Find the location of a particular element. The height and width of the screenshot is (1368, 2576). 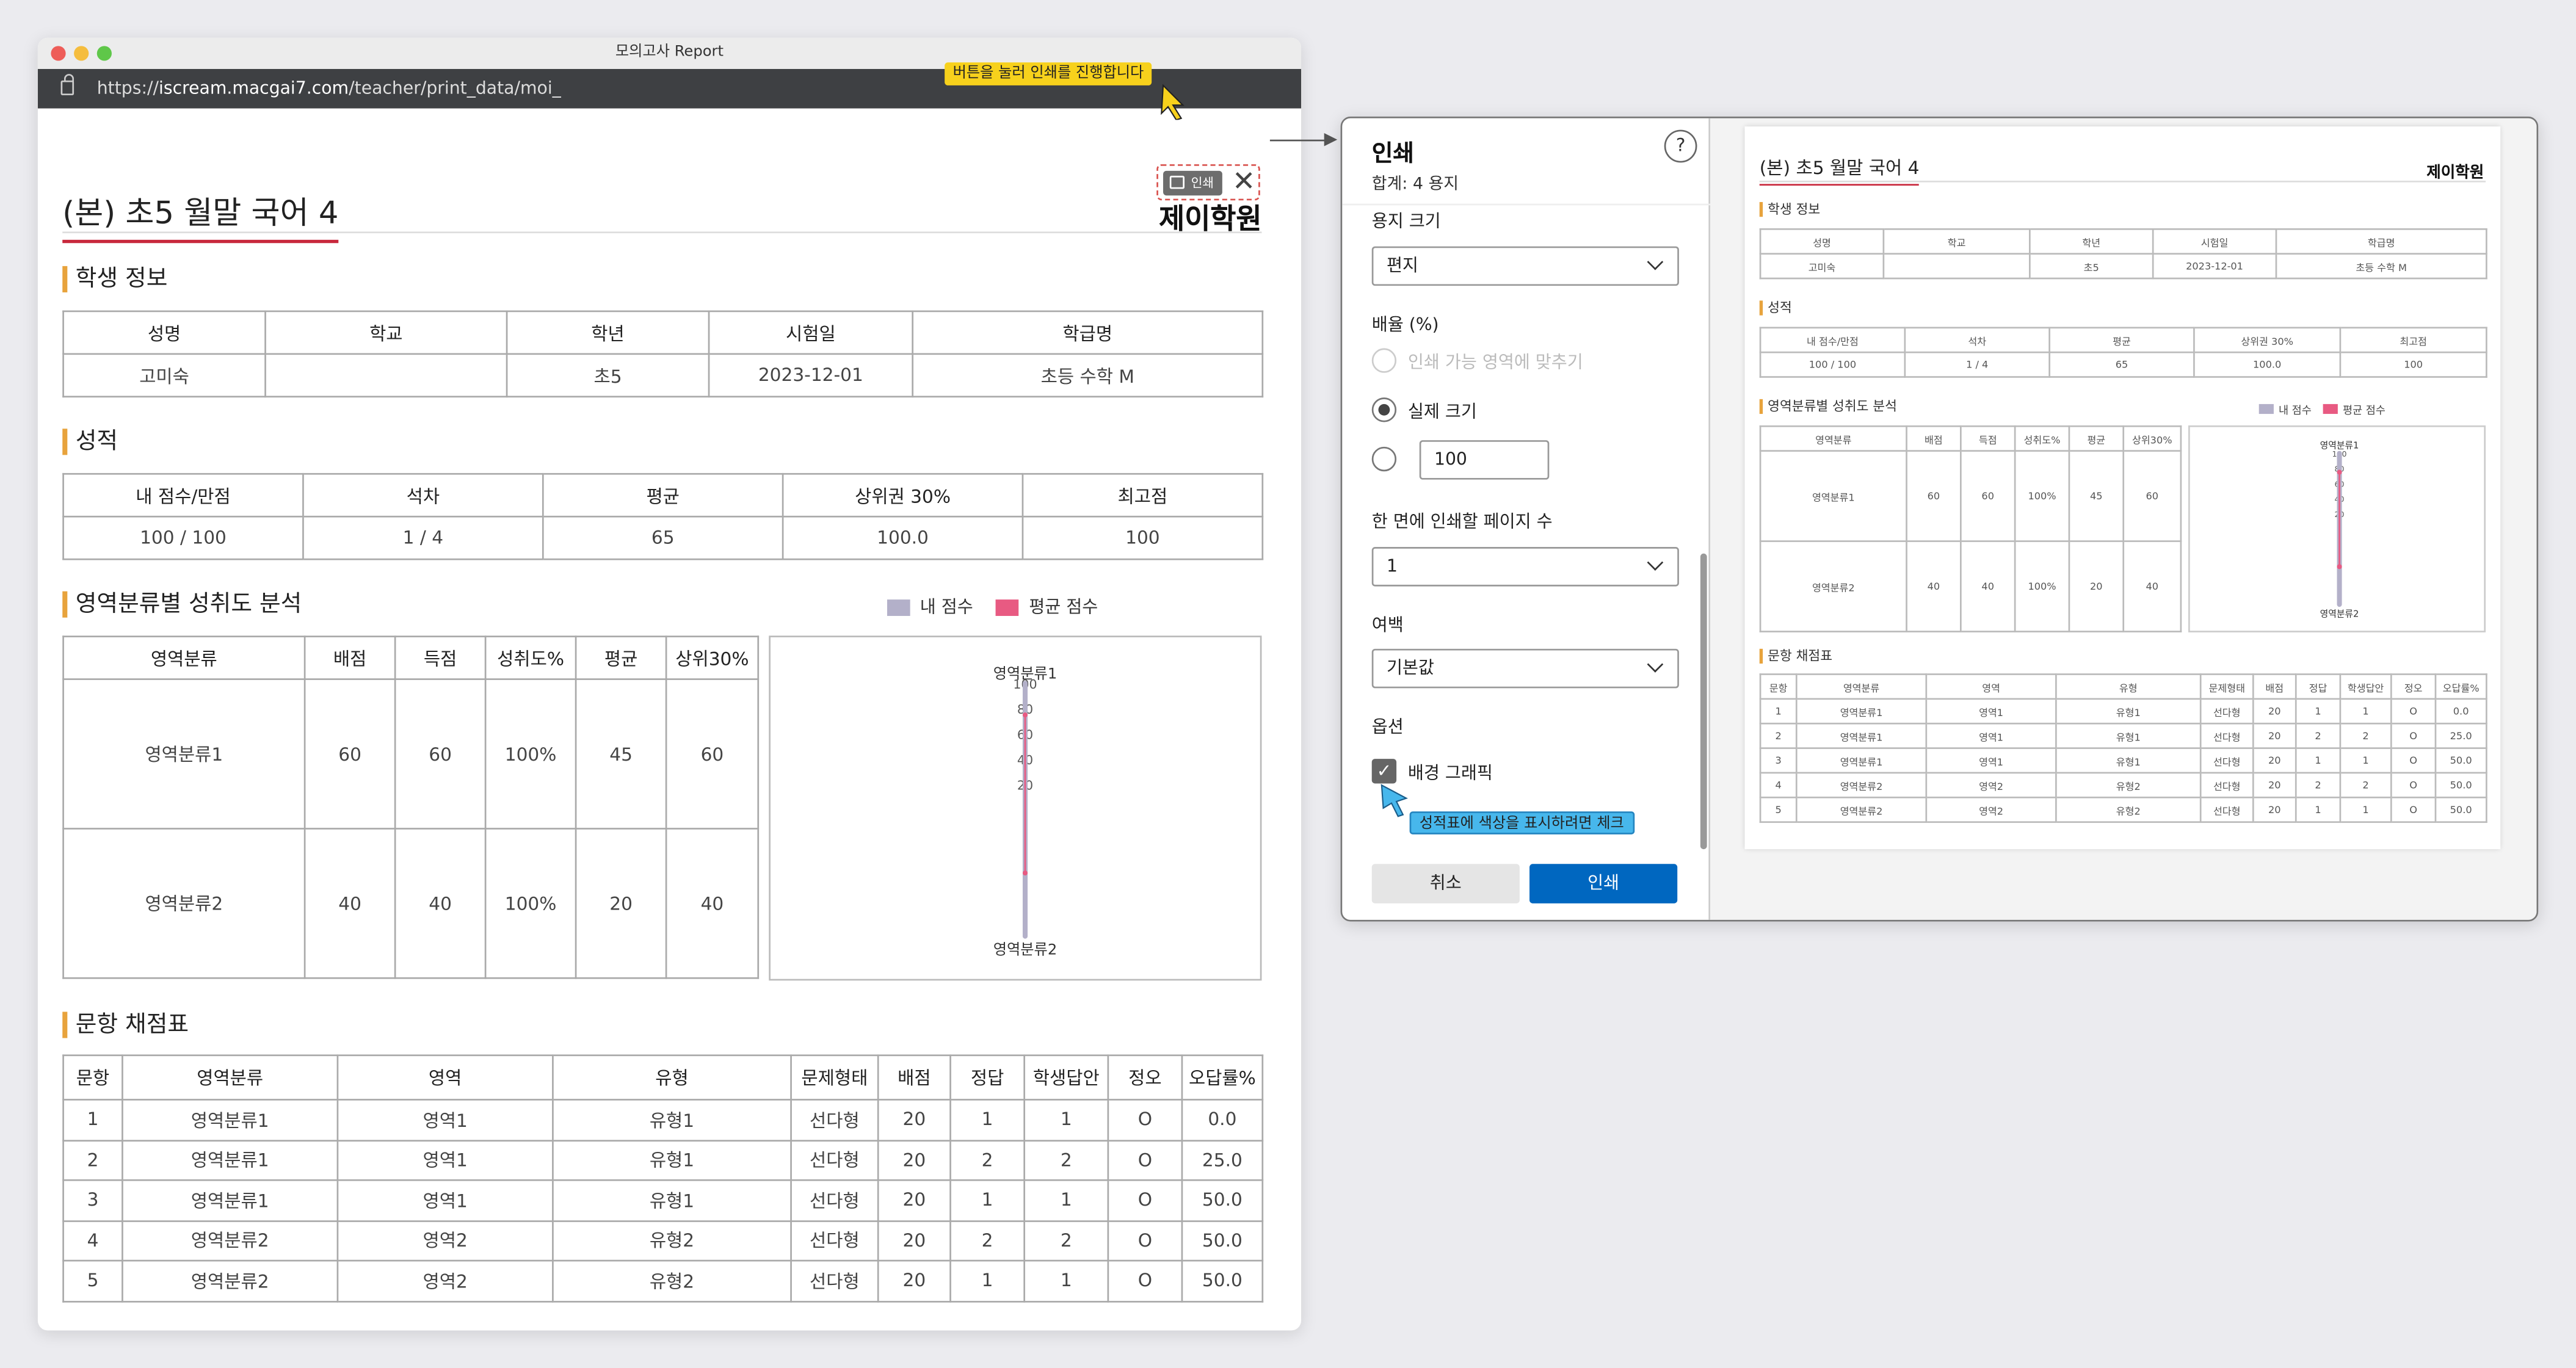

table-cell: 영역분류1 is located at coordinates (184, 754).